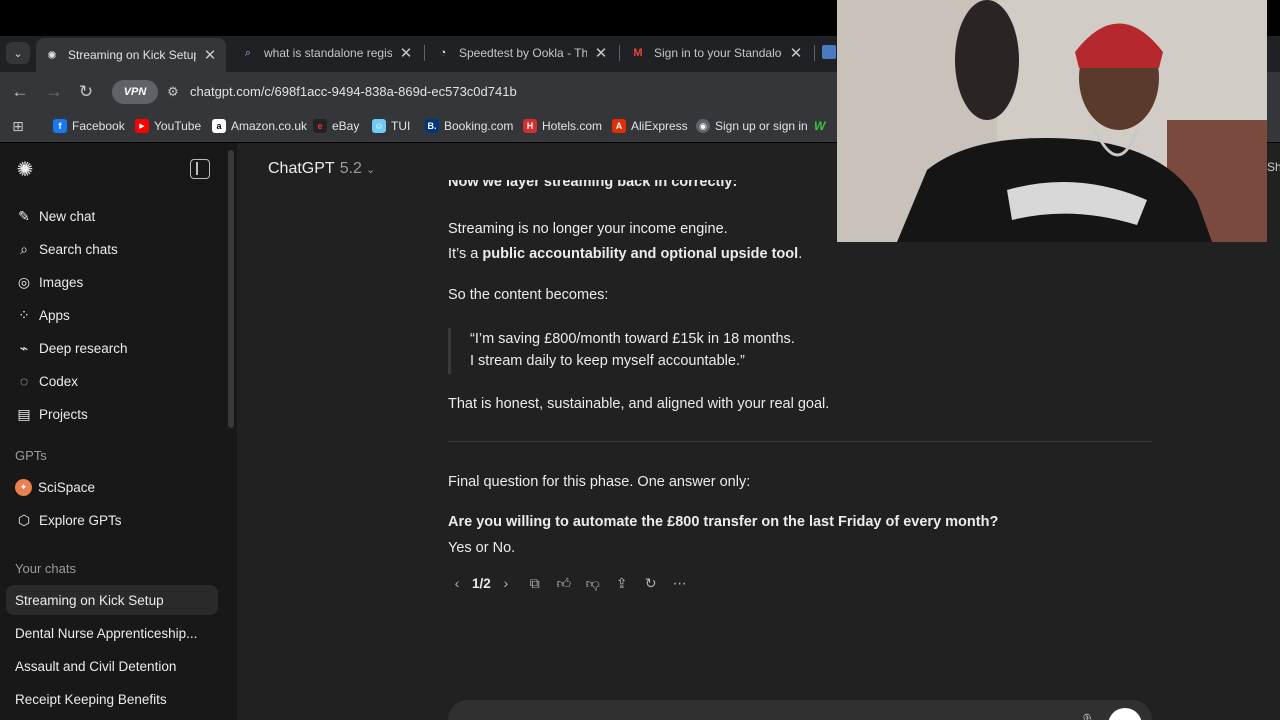 This screenshot has height=720, width=1280. What do you see at coordinates (346, 126) in the screenshot?
I see `bookmark-label: eBay` at bounding box center [346, 126].